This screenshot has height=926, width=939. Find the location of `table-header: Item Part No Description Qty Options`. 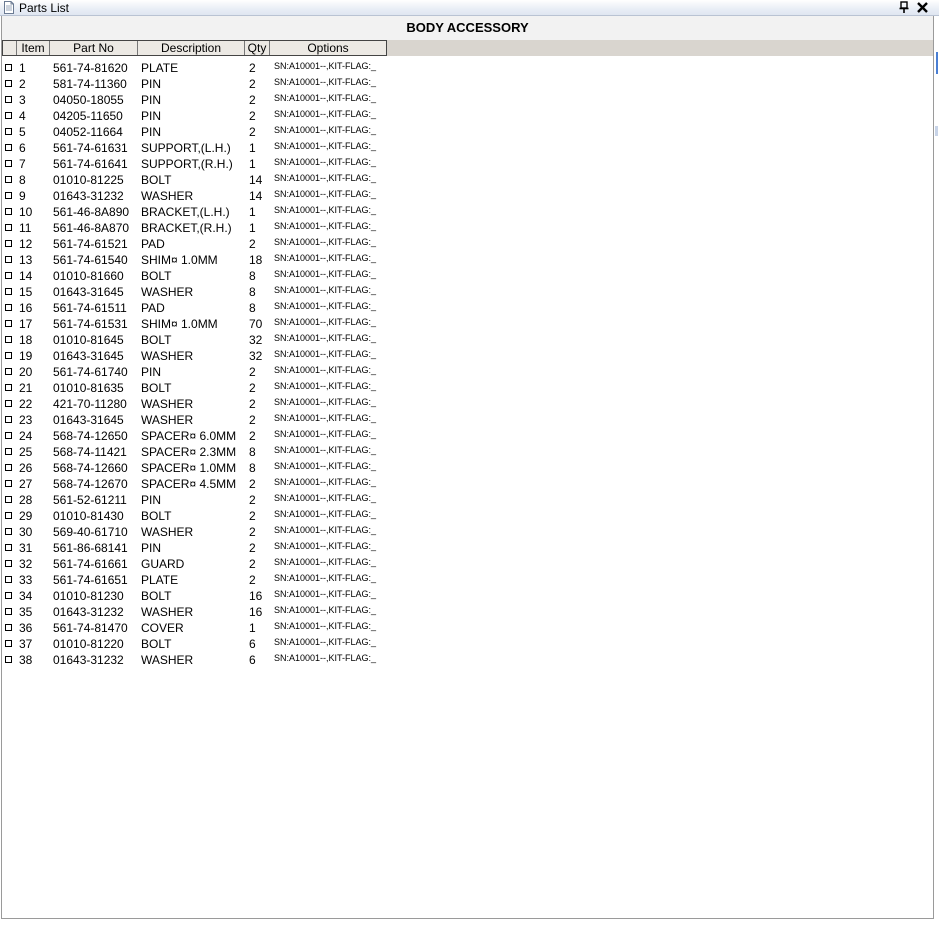

table-header: Item Part No Description Qty Options is located at coordinates (194, 48).